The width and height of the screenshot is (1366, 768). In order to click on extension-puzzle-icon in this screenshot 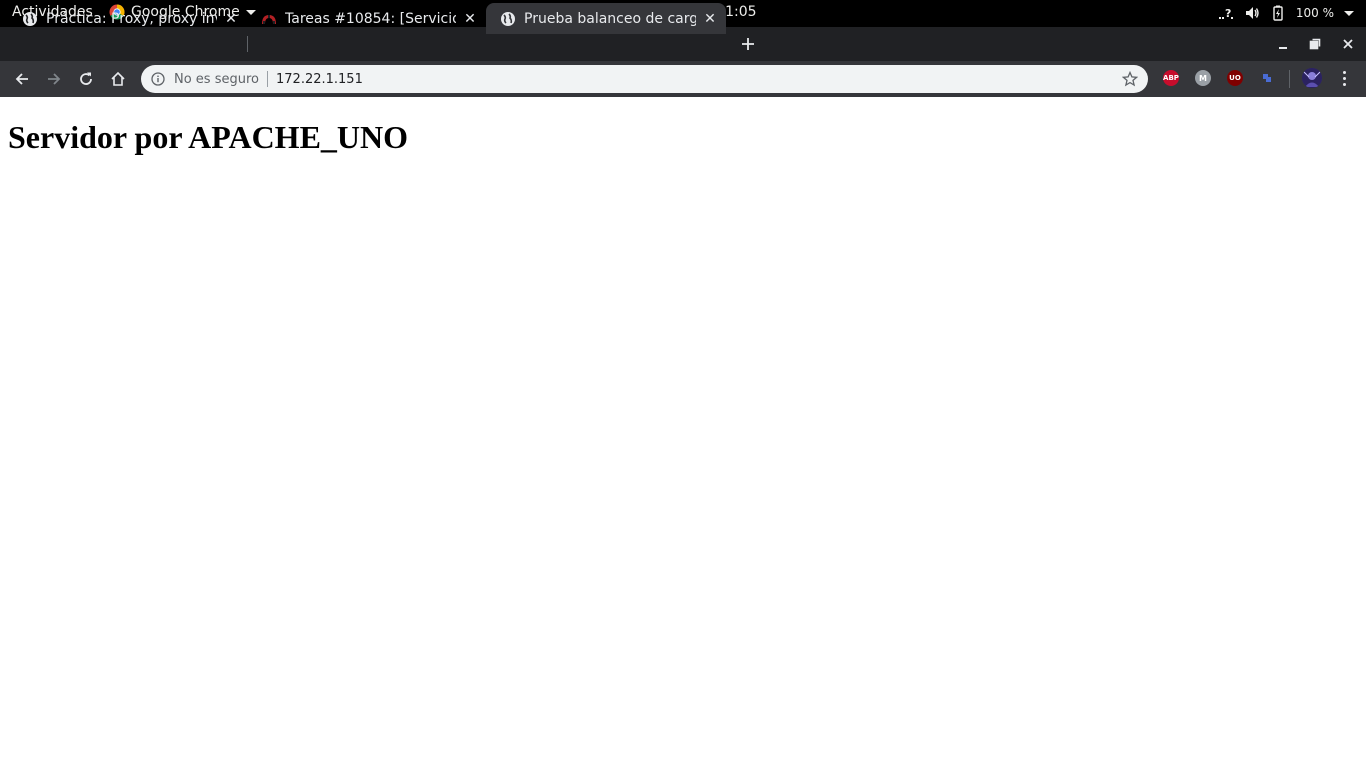, I will do `click(1267, 78)`.